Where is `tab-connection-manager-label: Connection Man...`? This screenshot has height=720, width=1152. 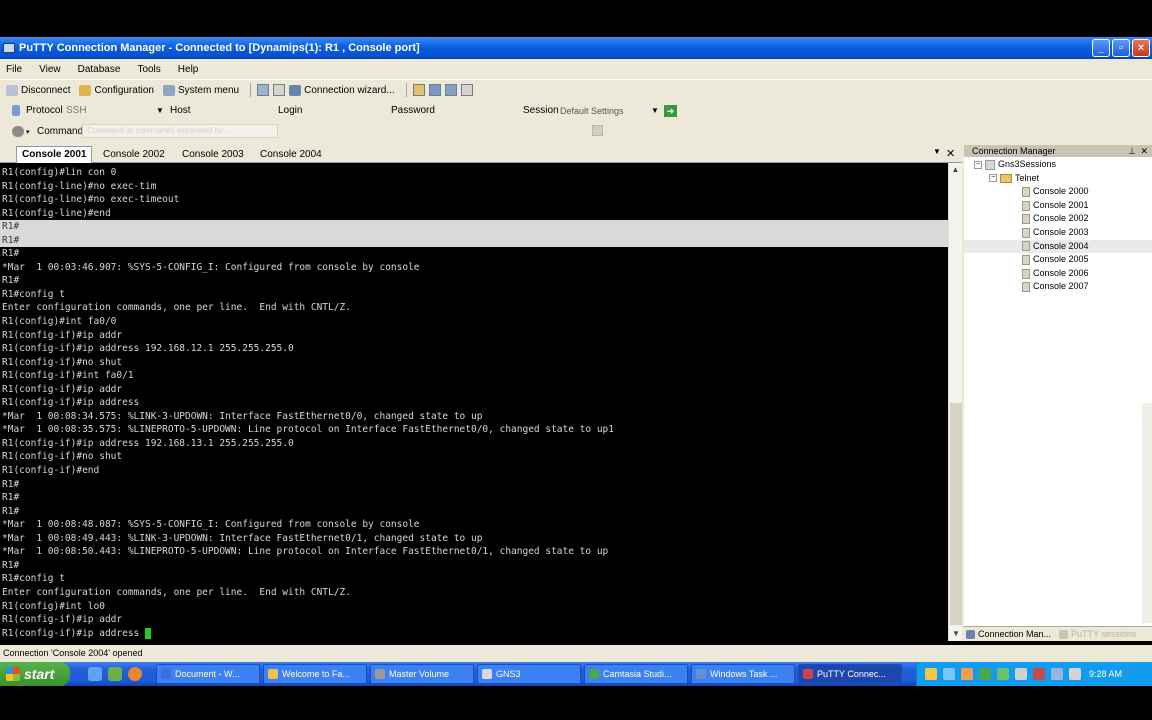
tab-connection-manager-label: Connection Man... is located at coordinates (1015, 634).